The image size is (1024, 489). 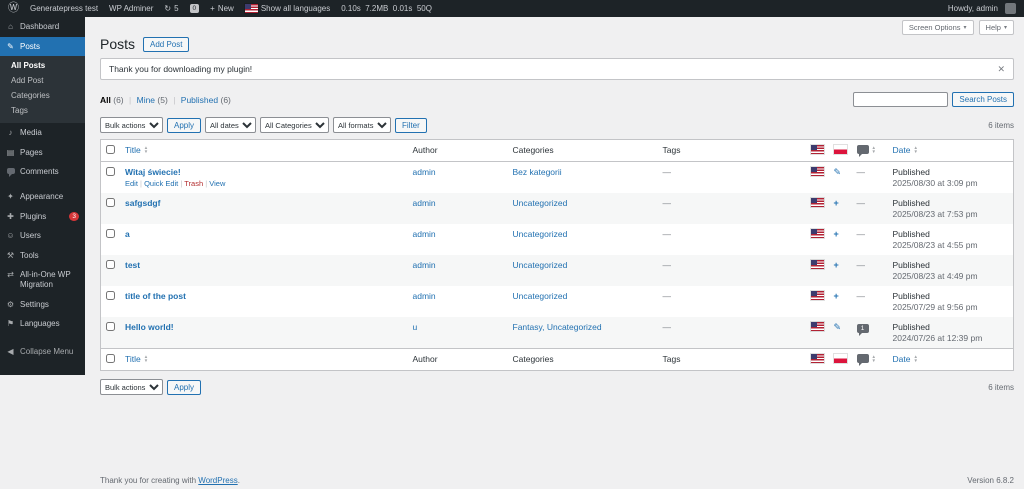 I want to click on add-post-button: Add Post, so click(x=166, y=44).